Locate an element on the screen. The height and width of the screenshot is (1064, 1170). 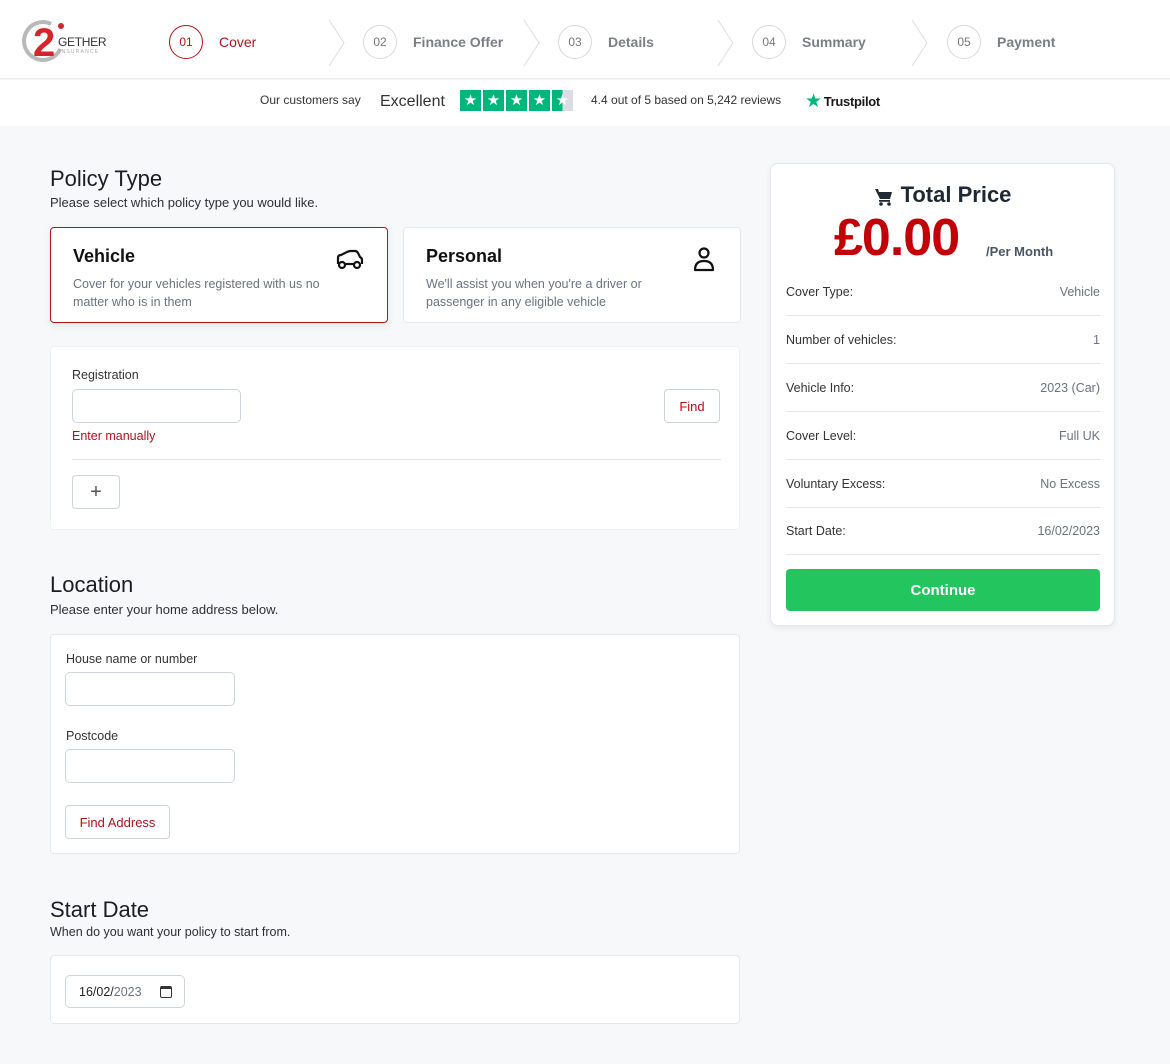
summary-row-cover-level: Cover Level: Full UK is located at coordinates (943, 436).